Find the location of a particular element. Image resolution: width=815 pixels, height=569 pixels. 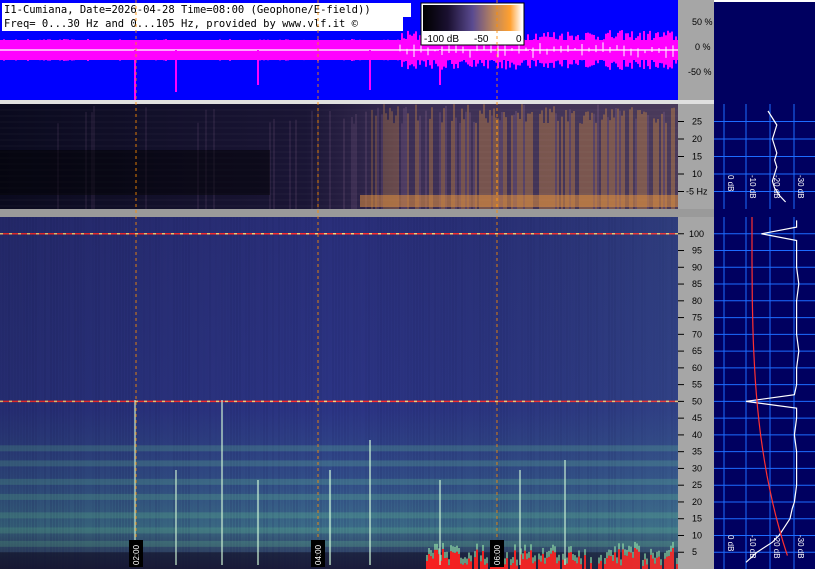

colorbar-label-min: -100 dB is located at coordinates (441, 39).